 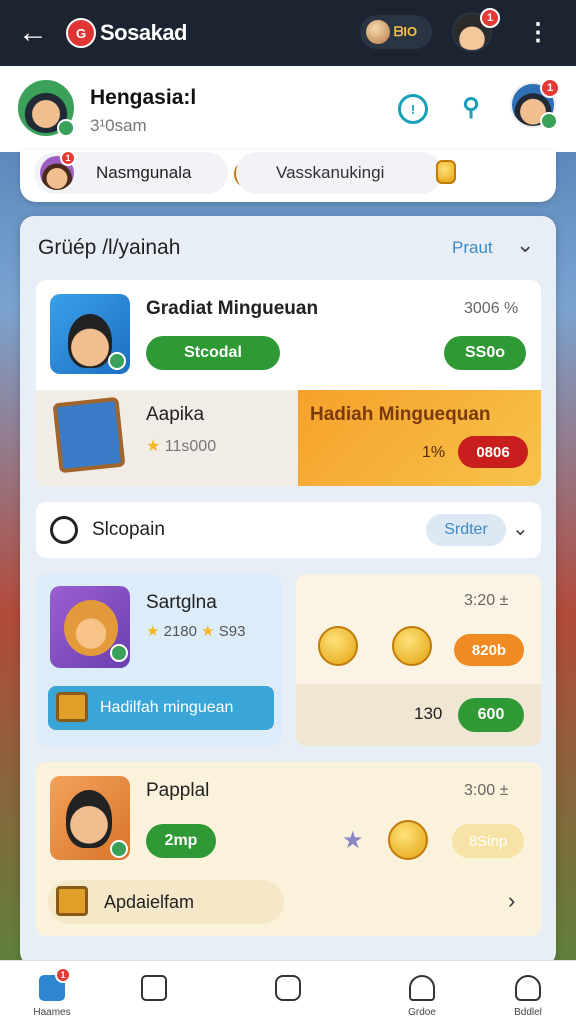 What do you see at coordinates (471, 107) in the screenshot?
I see `search-icon: ⚲` at bounding box center [471, 107].